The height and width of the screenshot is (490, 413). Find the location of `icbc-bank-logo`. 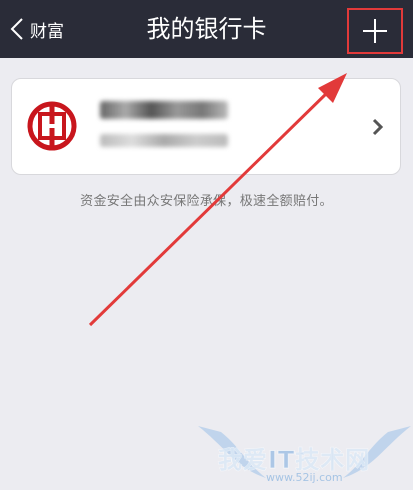

icbc-bank-logo is located at coordinates (52, 126).